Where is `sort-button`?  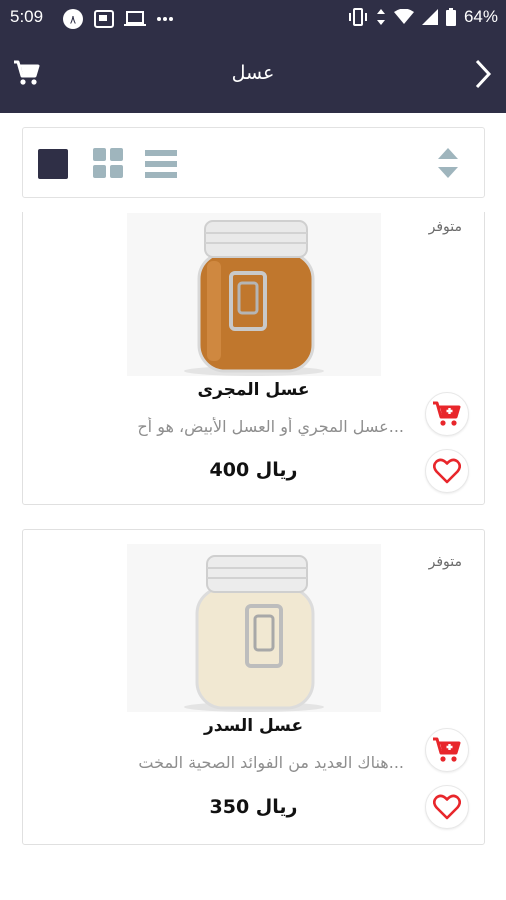 sort-button is located at coordinates (448, 165).